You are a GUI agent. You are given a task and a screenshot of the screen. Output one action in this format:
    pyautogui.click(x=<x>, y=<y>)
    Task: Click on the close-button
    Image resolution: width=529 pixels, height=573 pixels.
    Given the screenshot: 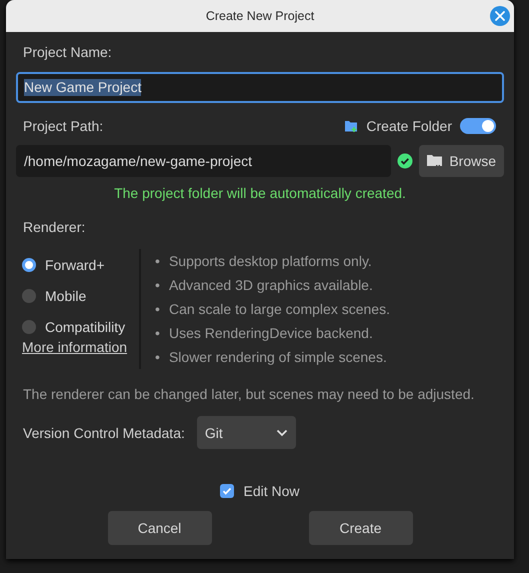 What is the action you would take?
    pyautogui.click(x=500, y=16)
    